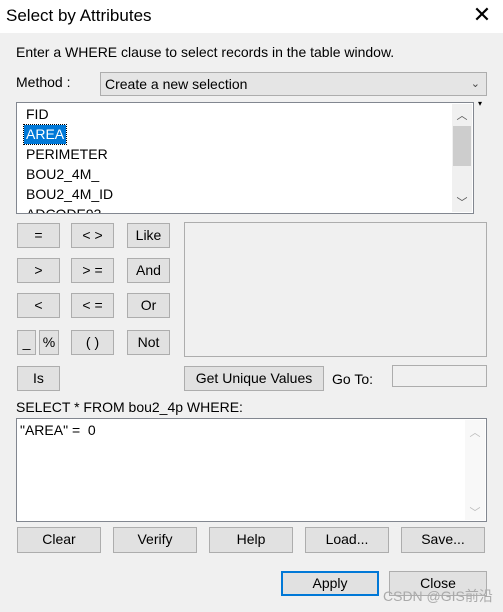 Image resolution: width=503 pixels, height=612 pixels. Describe the element at coordinates (462, 146) in the screenshot. I see `scroll-thumb` at that location.